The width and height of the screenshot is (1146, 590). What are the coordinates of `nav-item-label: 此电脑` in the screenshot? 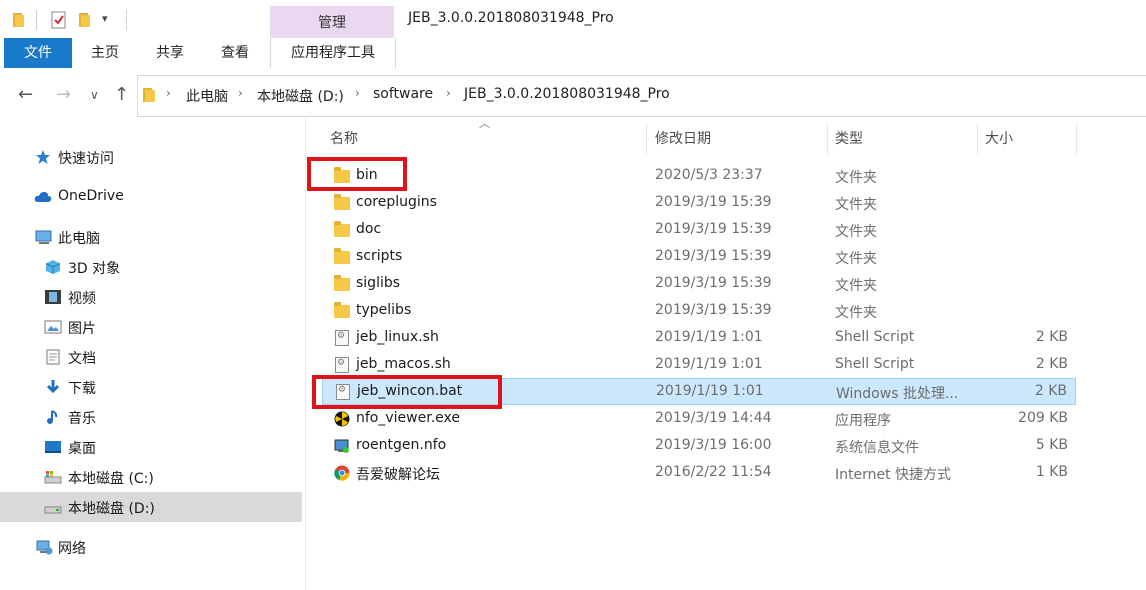 It's located at (79, 239).